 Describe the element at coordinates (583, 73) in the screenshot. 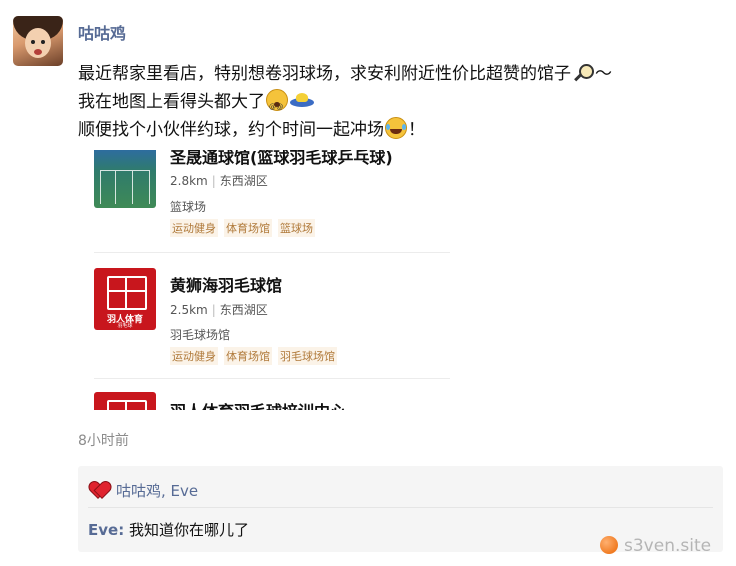

I see `search-emoji-icon` at that location.